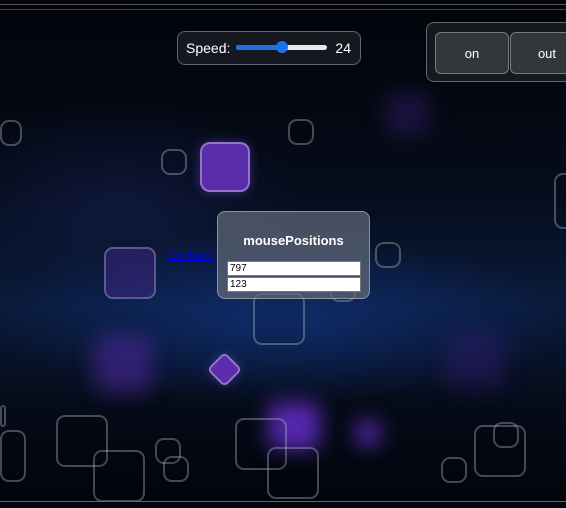 Image resolution: width=566 pixels, height=508 pixels. I want to click on speed-control-panel: Speed: 24, so click(269, 48).